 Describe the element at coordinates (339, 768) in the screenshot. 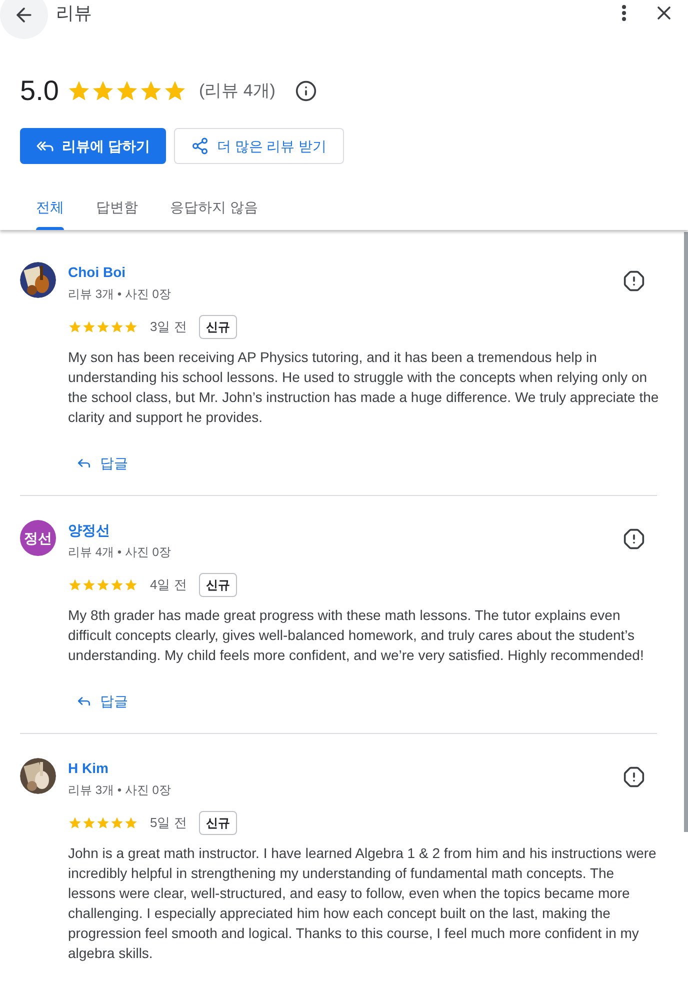

I see `reviewer-name: H Kim` at that location.